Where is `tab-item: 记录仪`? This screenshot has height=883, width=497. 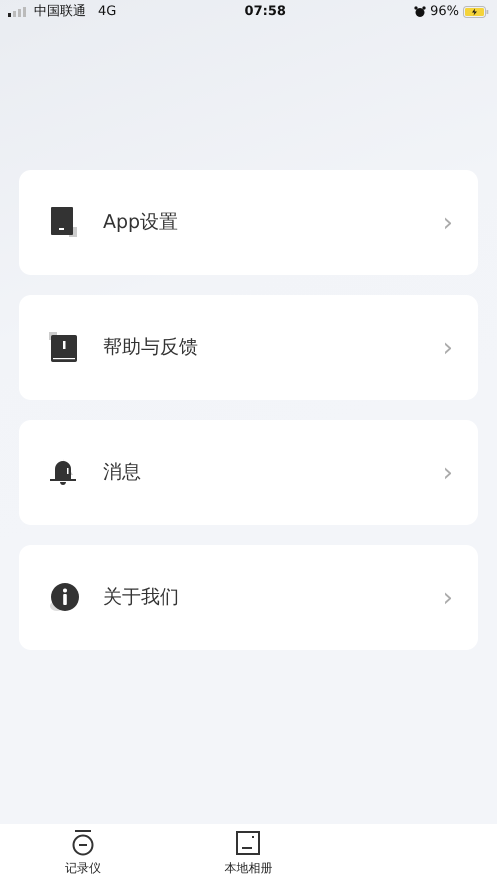 tab-item: 记录仪 is located at coordinates (82, 853).